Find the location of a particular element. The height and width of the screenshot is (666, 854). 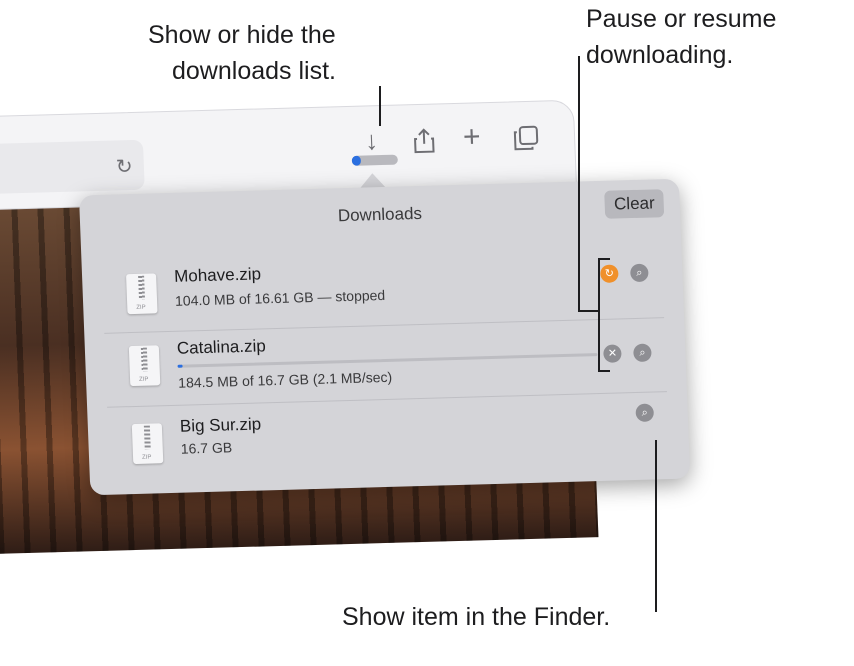

file-status: 16.7 GB is located at coordinates (206, 448).